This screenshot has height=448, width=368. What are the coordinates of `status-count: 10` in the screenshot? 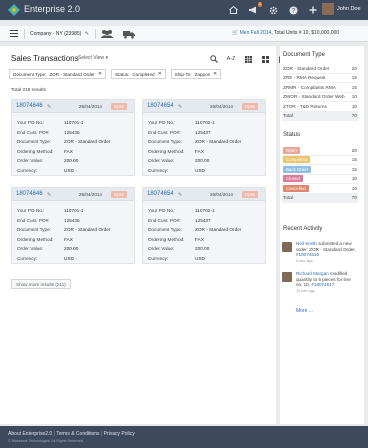 It's located at (354, 179).